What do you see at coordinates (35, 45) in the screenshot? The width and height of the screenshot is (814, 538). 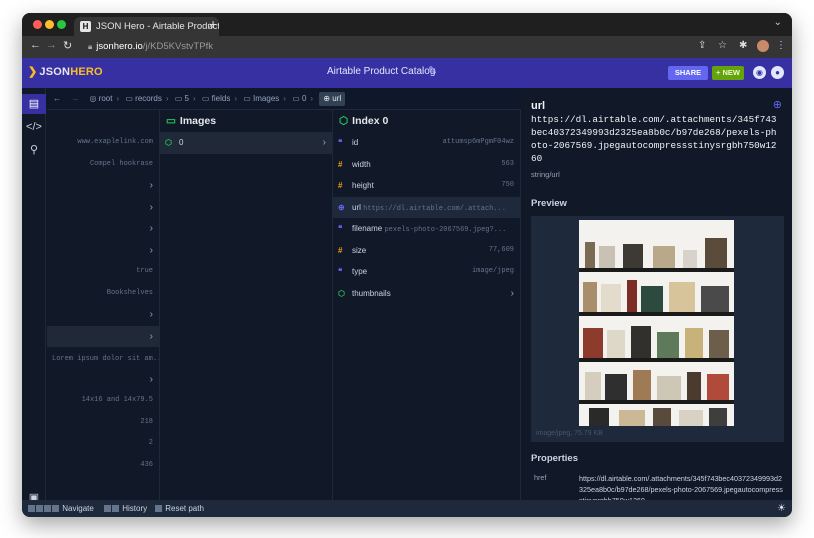 I see `back-arrow-icon: ←` at bounding box center [35, 45].